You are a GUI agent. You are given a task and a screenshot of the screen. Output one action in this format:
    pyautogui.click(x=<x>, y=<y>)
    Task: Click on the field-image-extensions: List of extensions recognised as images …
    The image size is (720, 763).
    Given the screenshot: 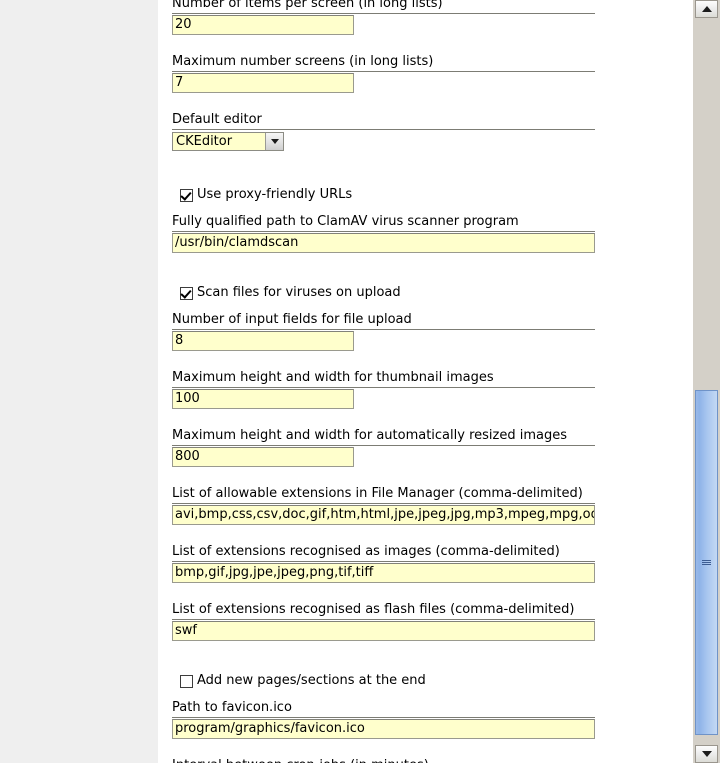 What is the action you would take?
    pyautogui.click(x=427, y=563)
    